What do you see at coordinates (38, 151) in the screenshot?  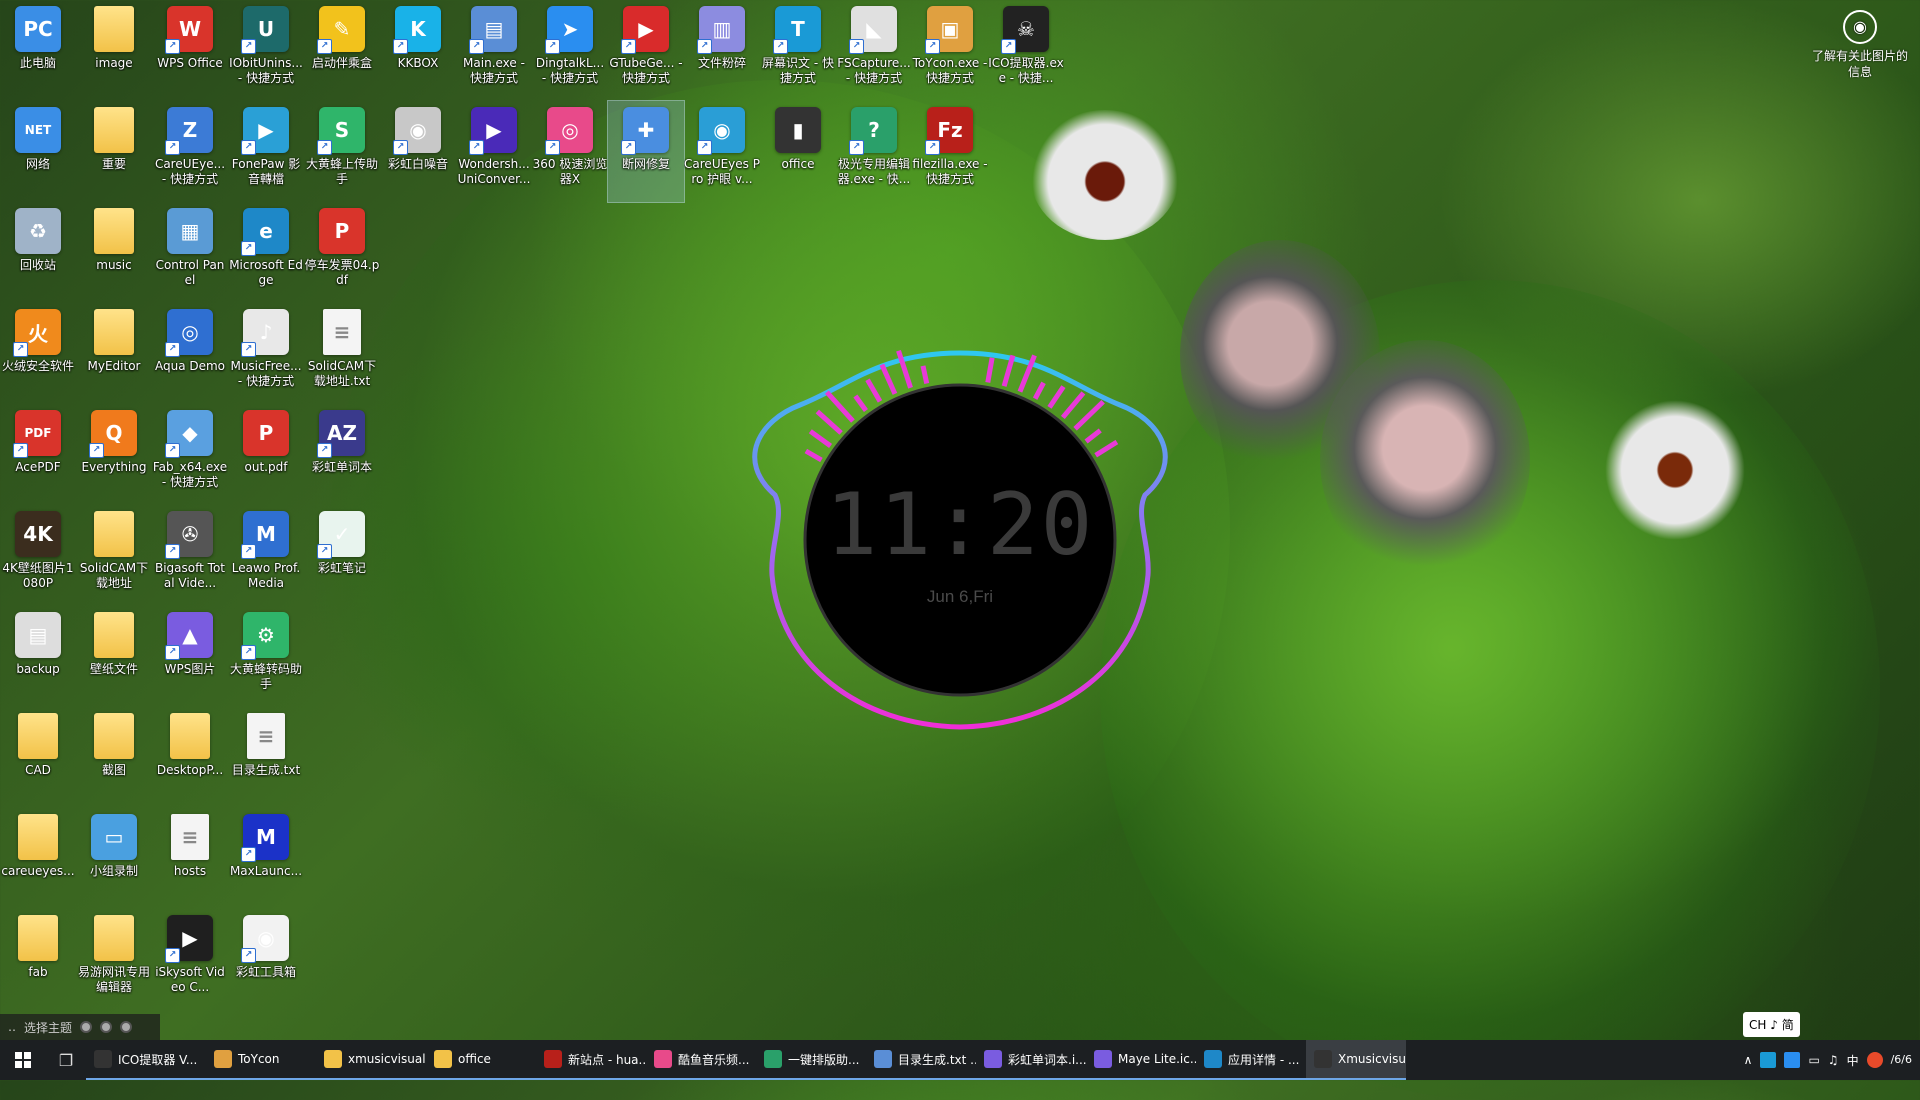 I see `desktop-icon: NET 网络` at bounding box center [38, 151].